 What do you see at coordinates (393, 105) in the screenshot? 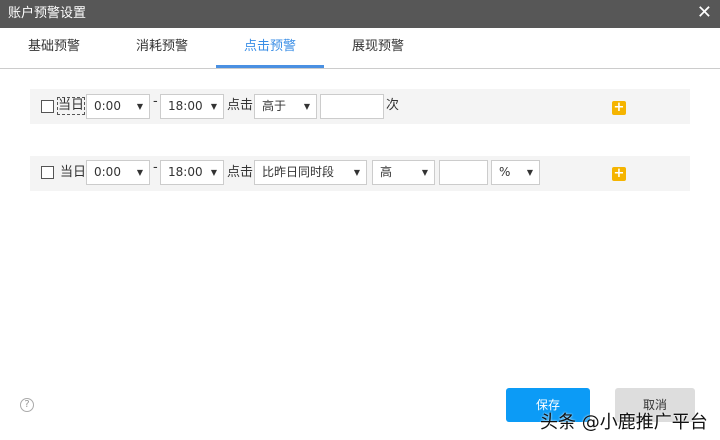
I see `rule-1-unit: 次` at bounding box center [393, 105].